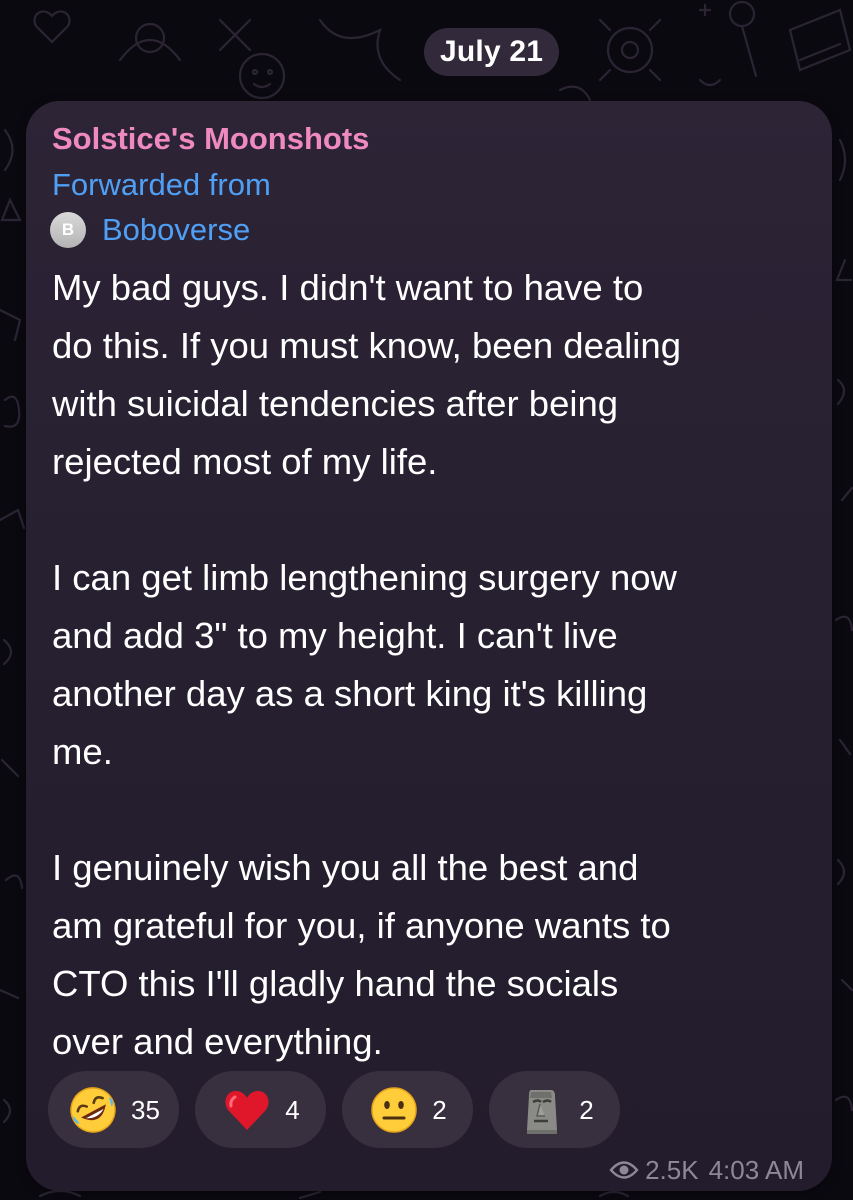 The image size is (853, 1200). I want to click on eye-icon, so click(624, 1170).